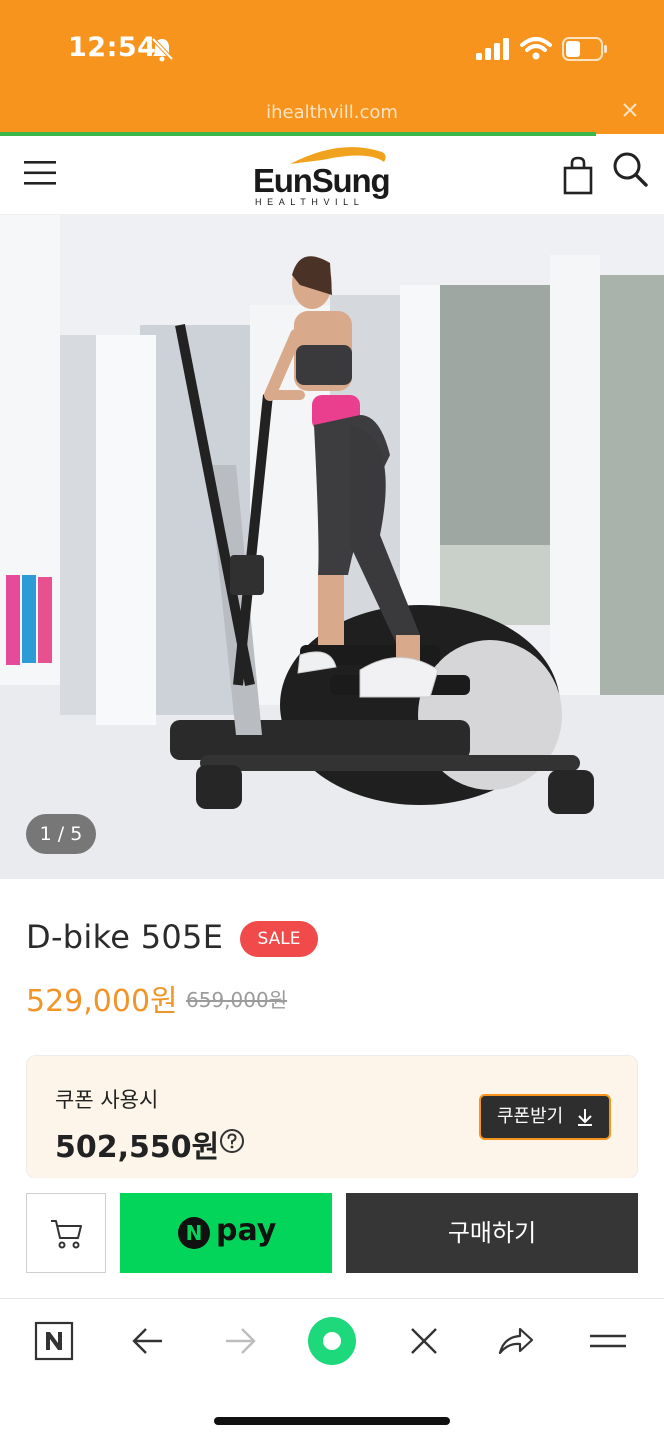 This screenshot has height=1440, width=664. What do you see at coordinates (516, 1341) in the screenshot?
I see `share-icon` at bounding box center [516, 1341].